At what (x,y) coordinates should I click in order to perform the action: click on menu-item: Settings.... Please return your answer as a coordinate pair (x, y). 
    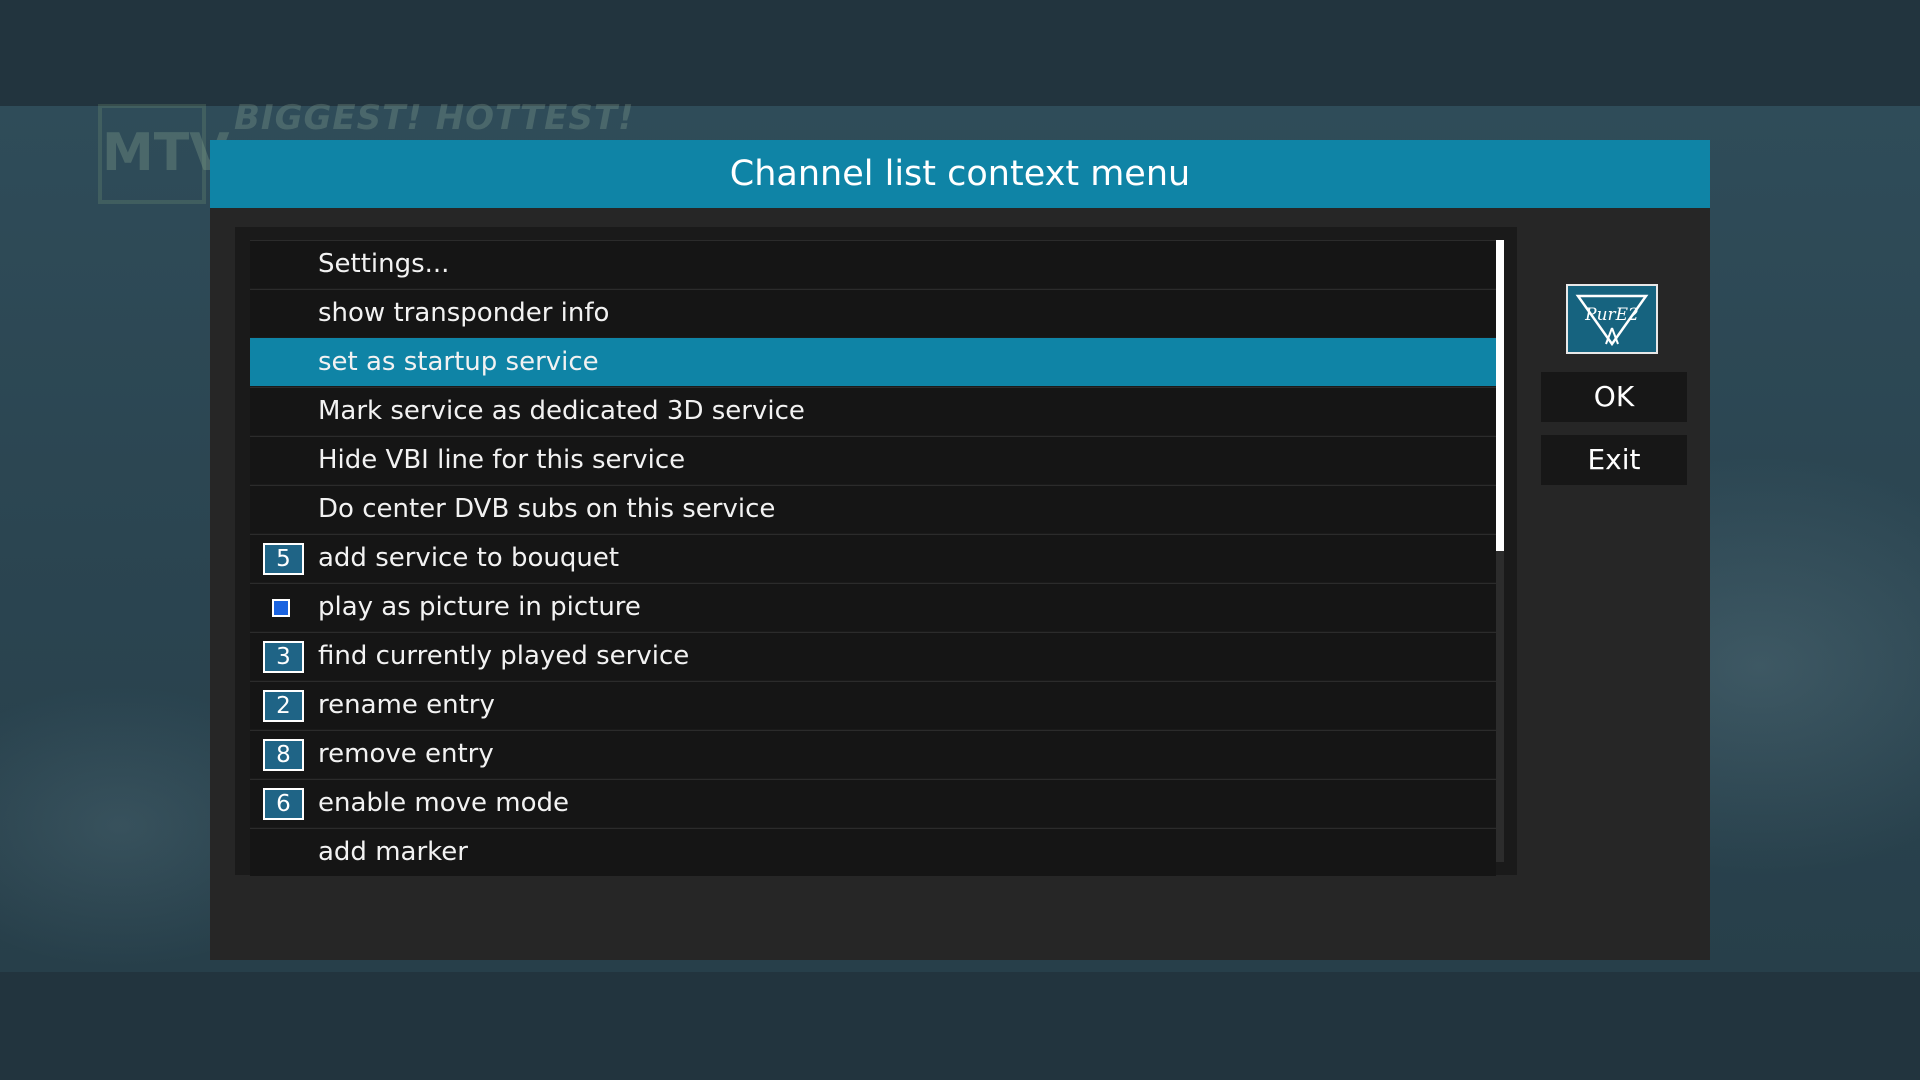
    Looking at the image, I should click on (873, 264).